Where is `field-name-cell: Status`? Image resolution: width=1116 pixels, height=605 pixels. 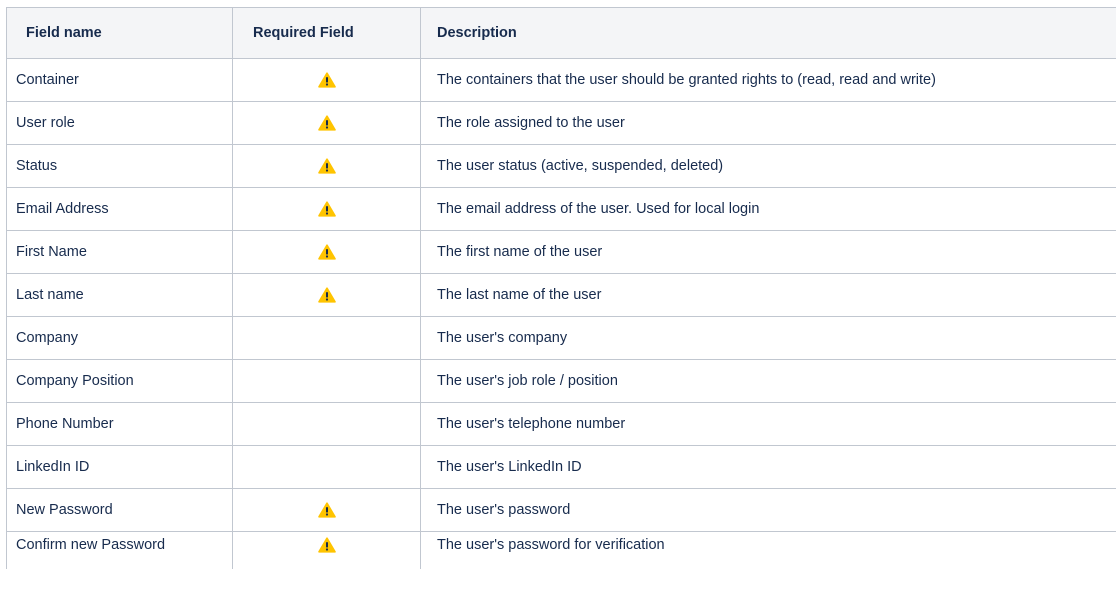
field-name-cell: Status is located at coordinates (119, 166).